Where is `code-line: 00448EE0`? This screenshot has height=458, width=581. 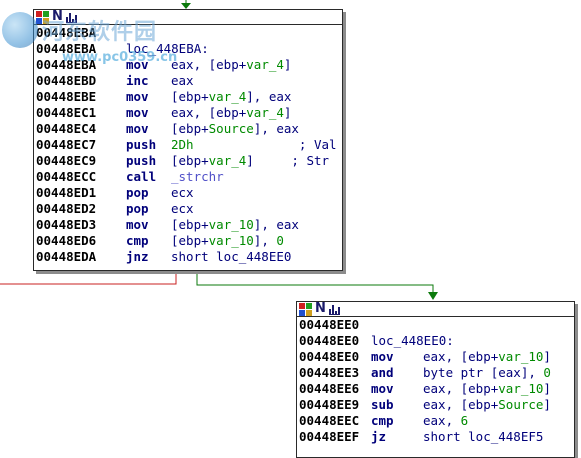 code-line: 00448EE0 is located at coordinates (435, 325).